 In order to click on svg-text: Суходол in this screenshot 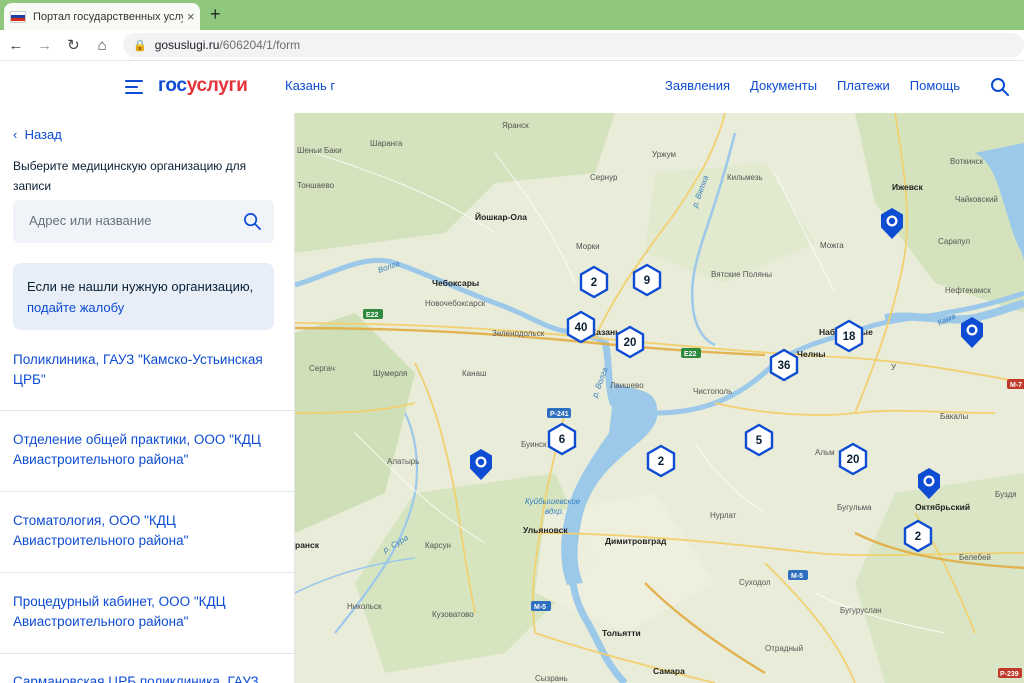, I will do `click(755, 582)`.